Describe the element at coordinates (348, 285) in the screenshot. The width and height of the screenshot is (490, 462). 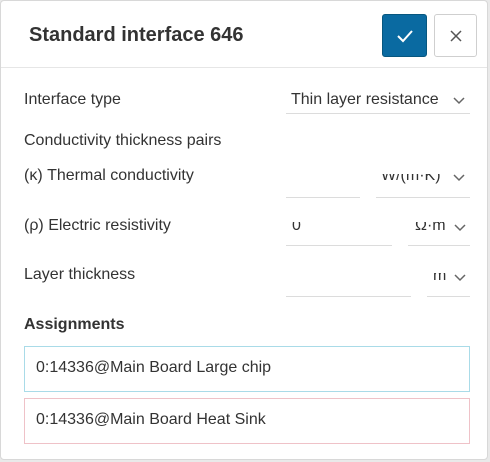
I see `layer-thickness-input` at that location.